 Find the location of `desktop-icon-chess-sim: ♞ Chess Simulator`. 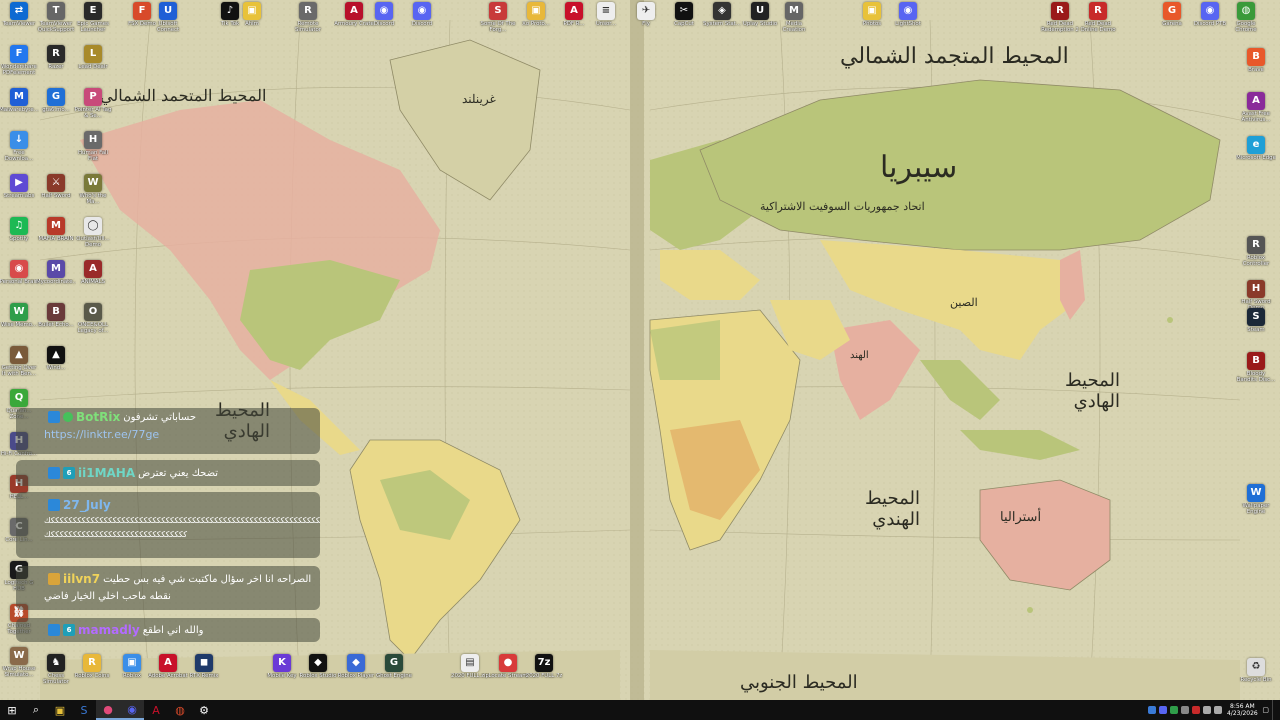

desktop-icon-chess-sim: ♞ Chess Simulator is located at coordinates (56, 673).